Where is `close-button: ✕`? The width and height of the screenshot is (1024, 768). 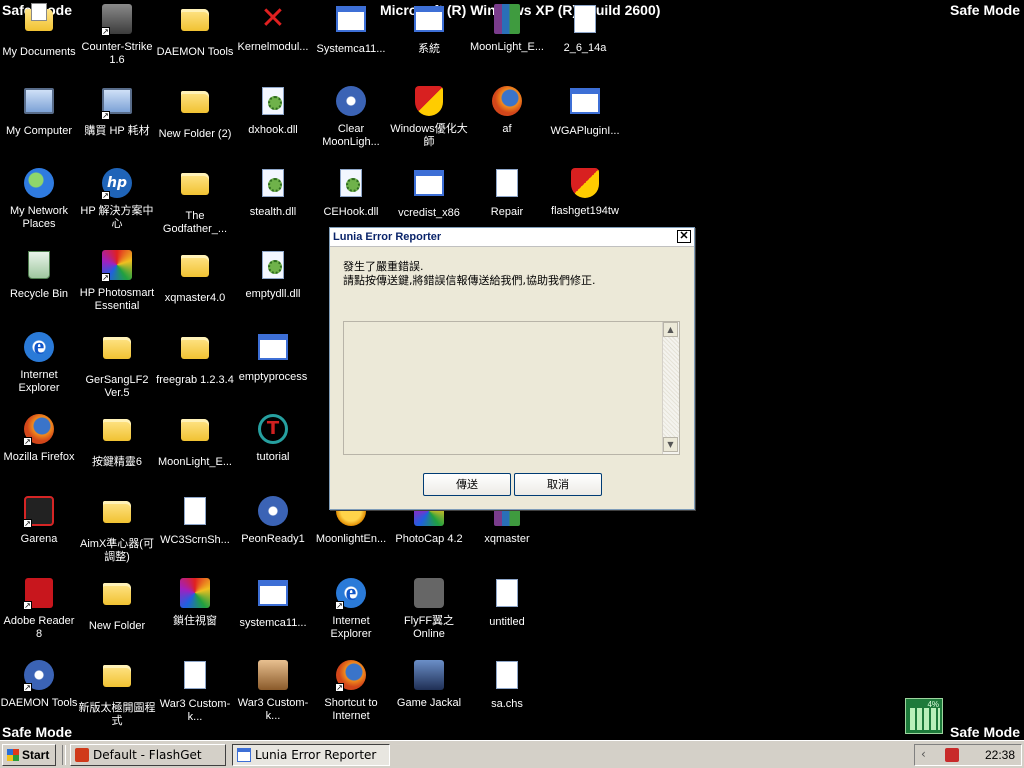 close-button: ✕ is located at coordinates (684, 236).